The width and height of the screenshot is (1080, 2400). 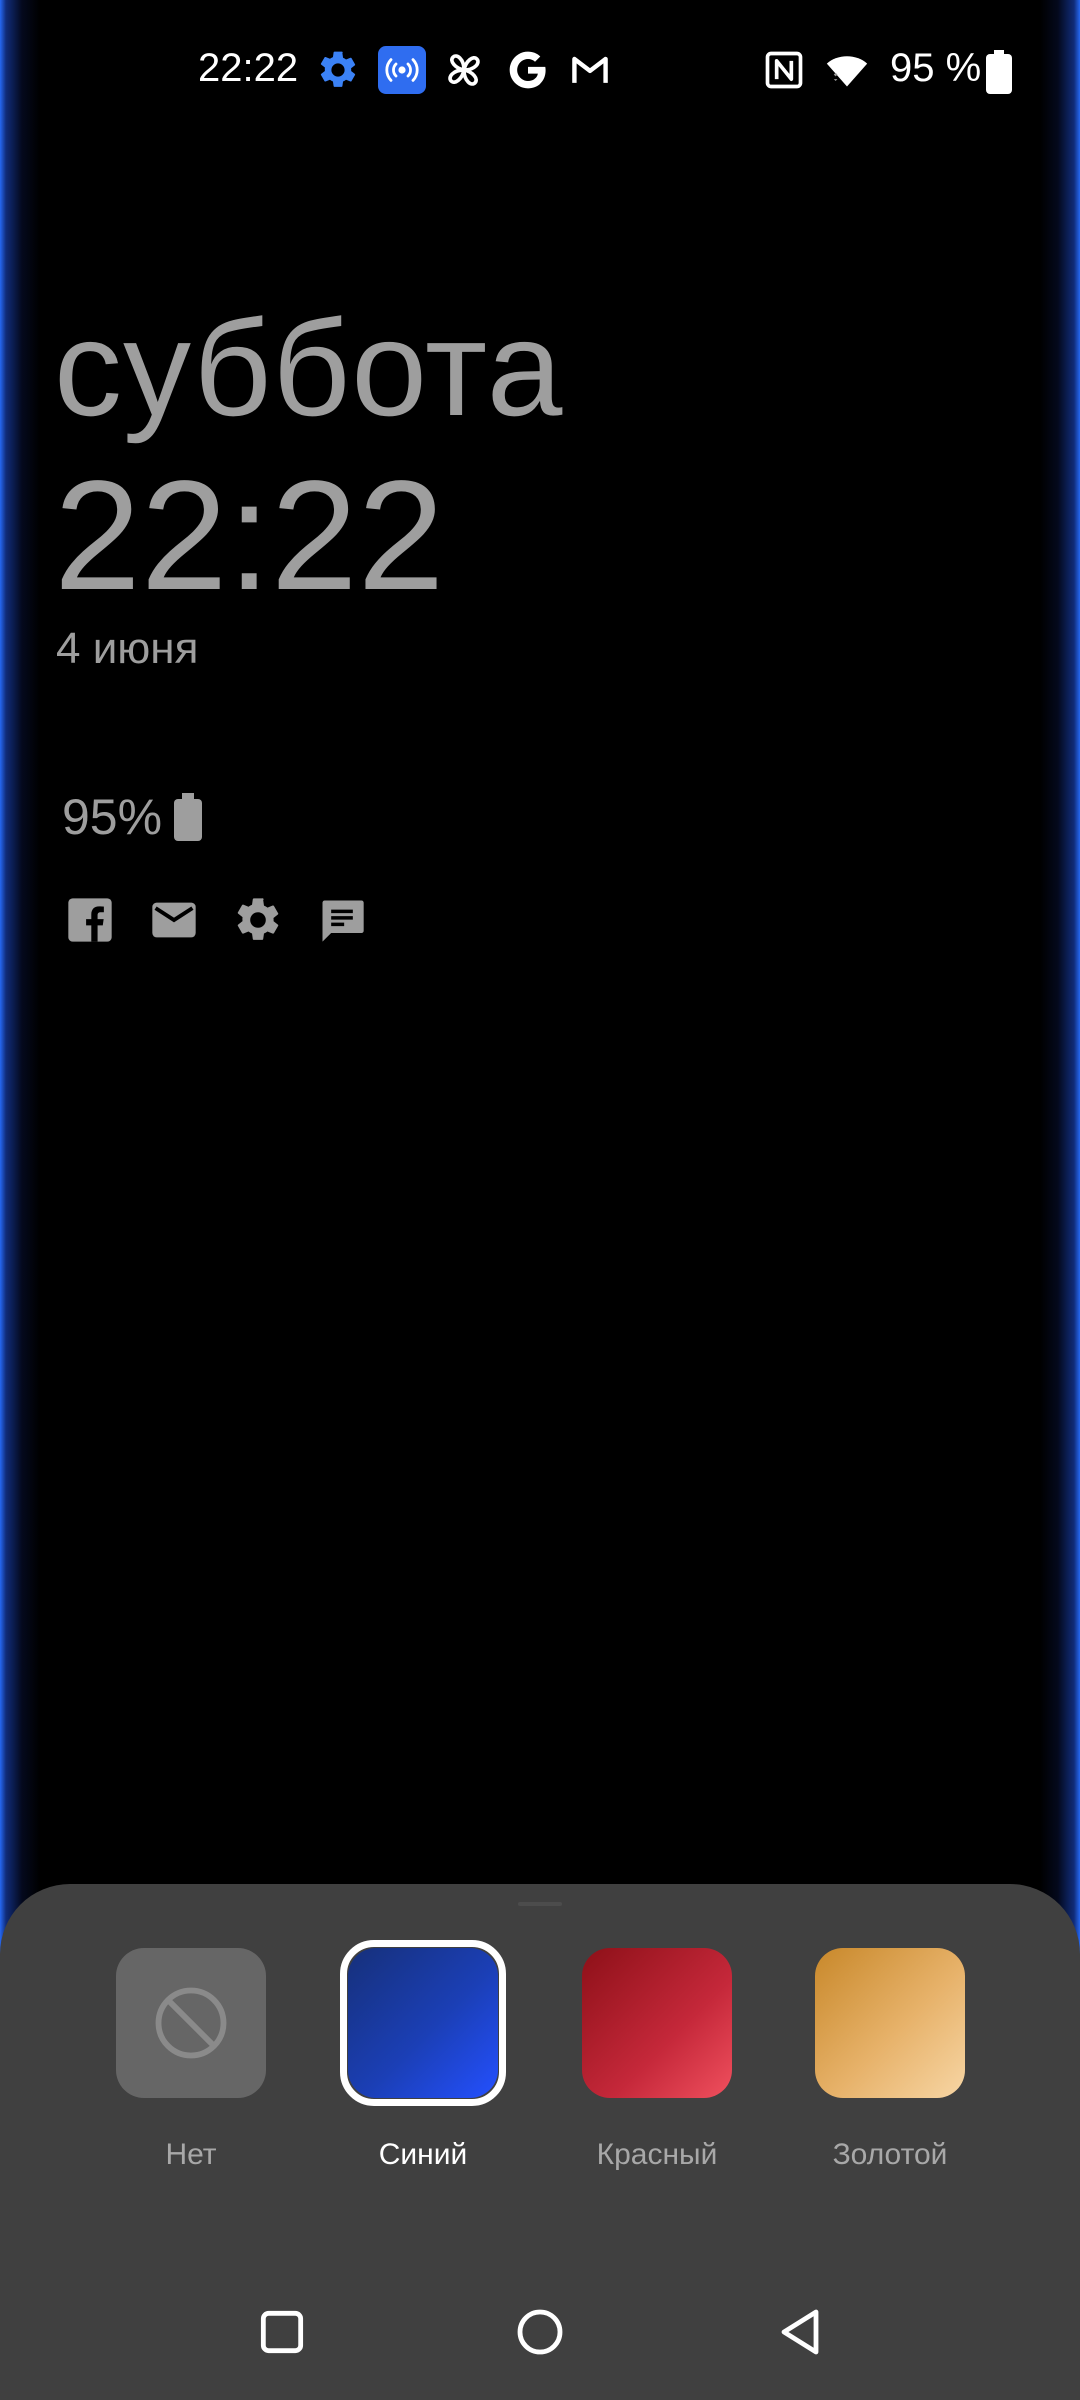 What do you see at coordinates (800, 2332) in the screenshot?
I see `back-button` at bounding box center [800, 2332].